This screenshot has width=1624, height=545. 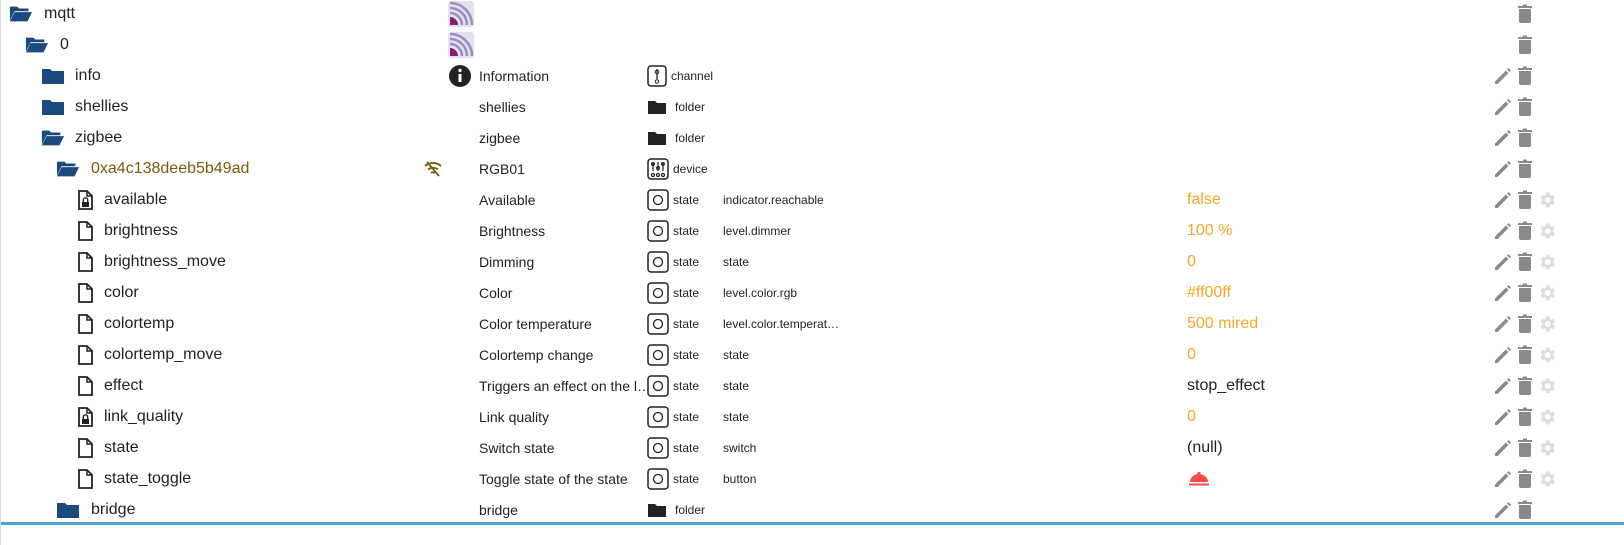 I want to click on tree-row: mqtt, so click(x=812, y=14).